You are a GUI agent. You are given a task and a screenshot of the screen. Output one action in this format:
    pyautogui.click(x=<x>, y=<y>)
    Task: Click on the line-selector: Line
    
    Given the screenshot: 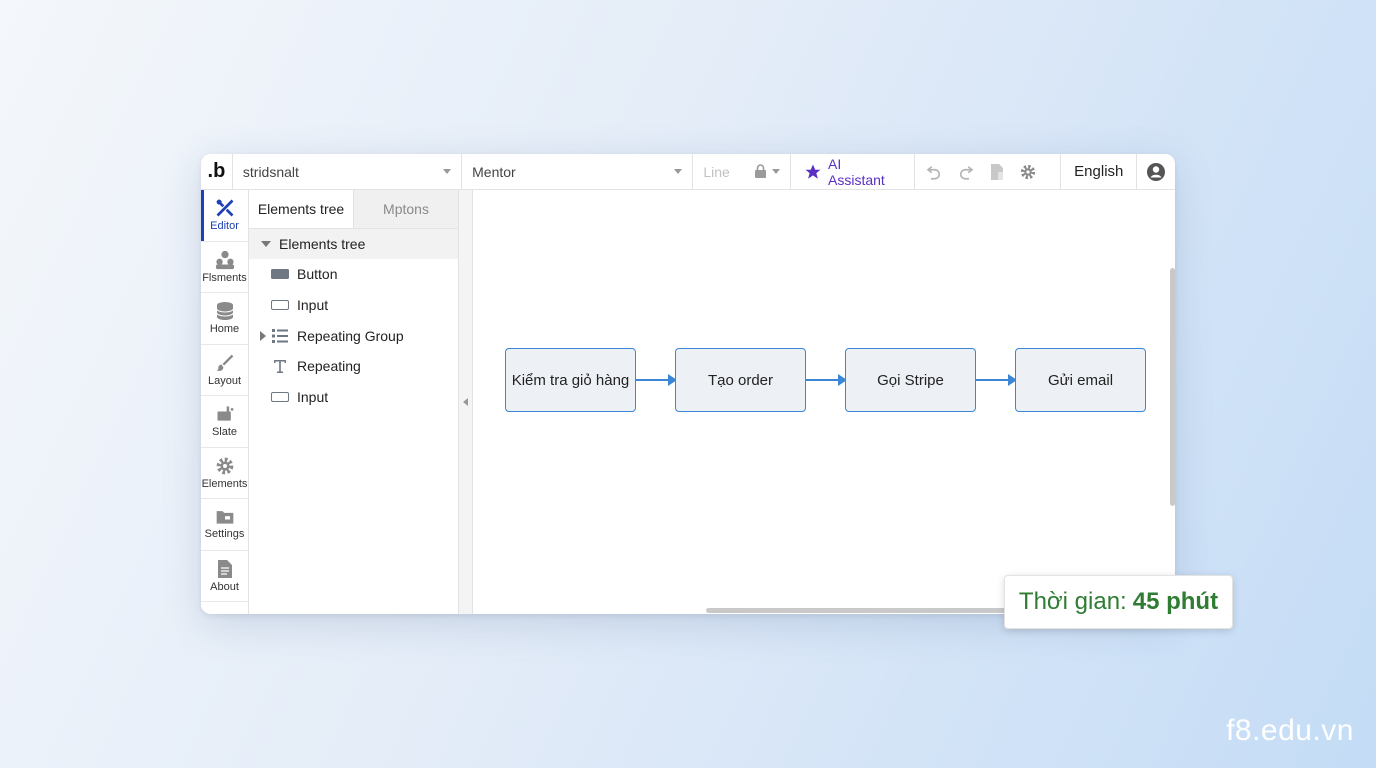 What is the action you would take?
    pyautogui.click(x=742, y=172)
    